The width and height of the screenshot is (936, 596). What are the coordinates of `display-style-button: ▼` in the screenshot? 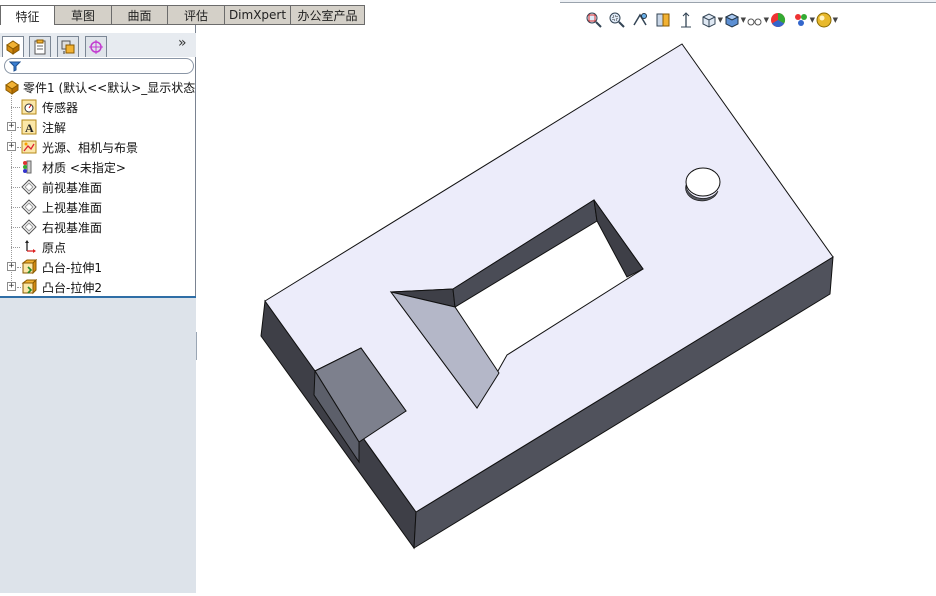 It's located at (734, 20).